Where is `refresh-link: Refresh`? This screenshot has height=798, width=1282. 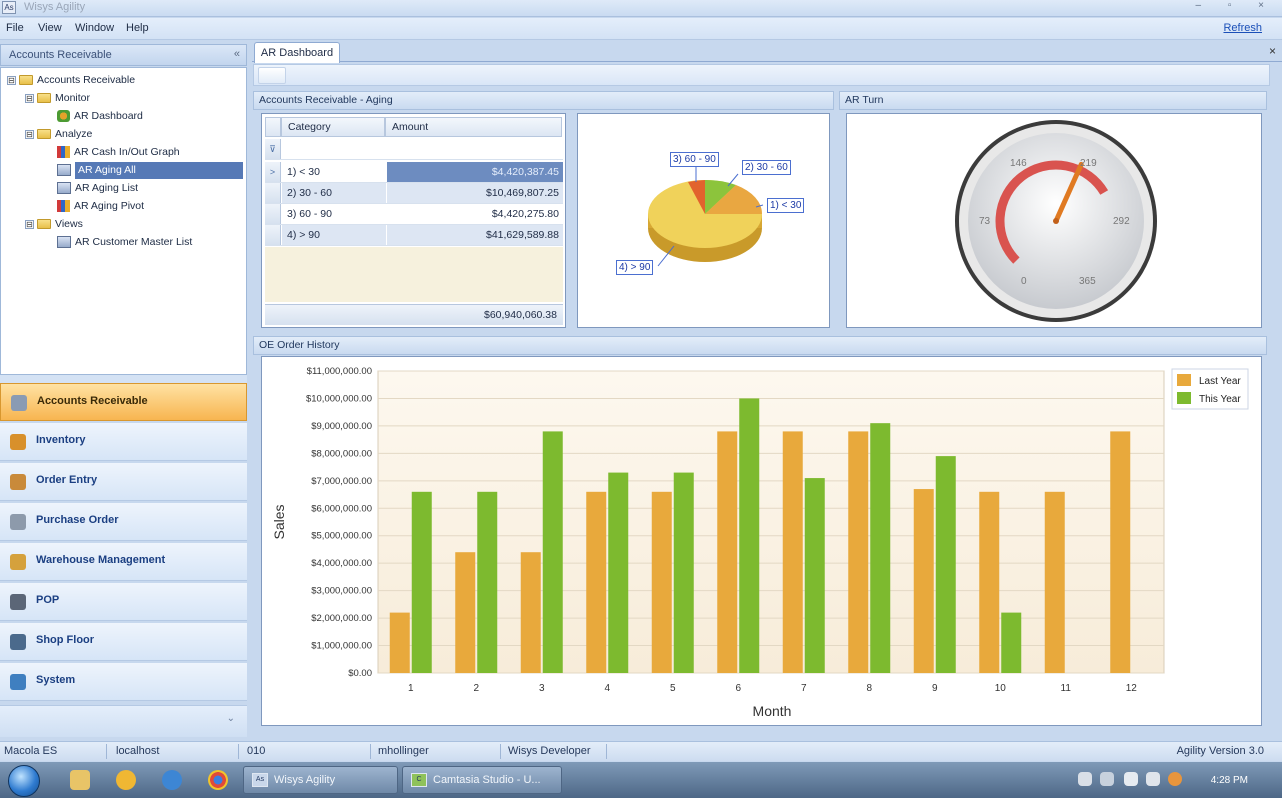
refresh-link: Refresh is located at coordinates (1242, 28).